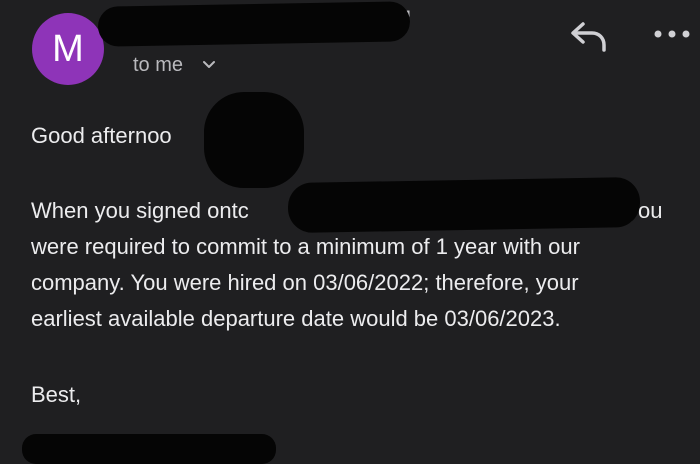  Describe the element at coordinates (672, 34) in the screenshot. I see `more-dots-icon` at that location.